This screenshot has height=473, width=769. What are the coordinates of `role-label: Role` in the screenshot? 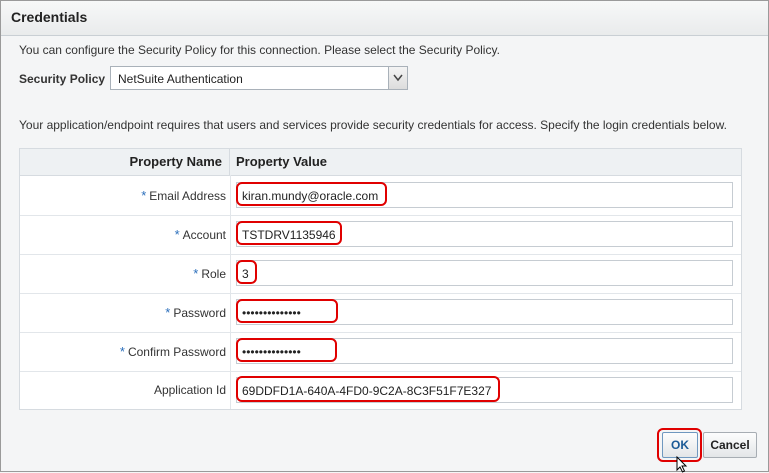 It's located at (213, 274).